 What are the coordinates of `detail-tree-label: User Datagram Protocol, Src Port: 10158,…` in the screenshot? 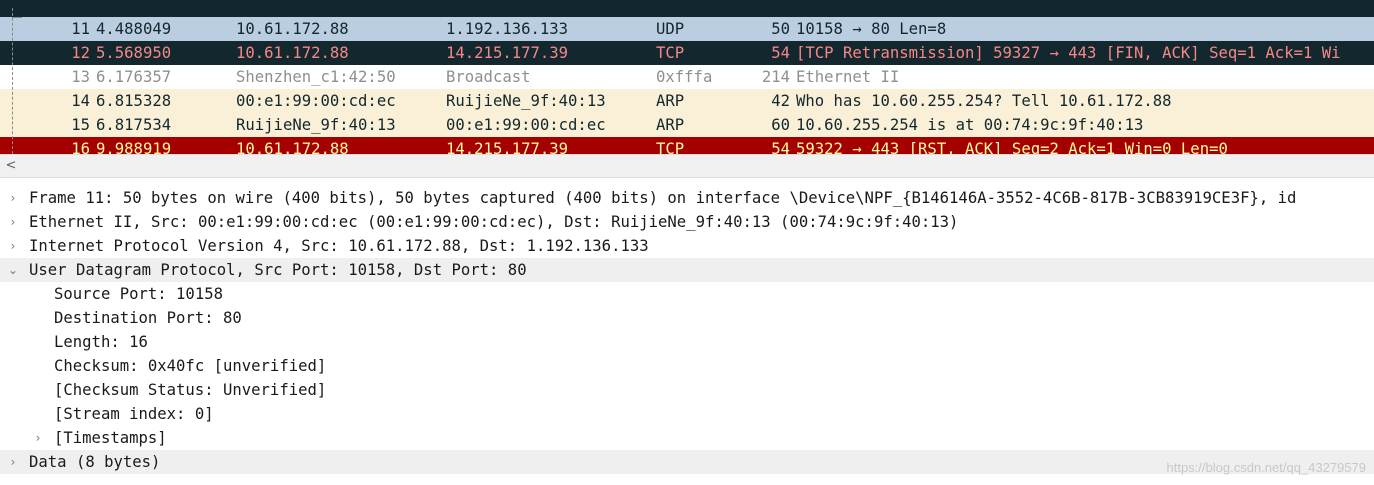 It's located at (278, 270).